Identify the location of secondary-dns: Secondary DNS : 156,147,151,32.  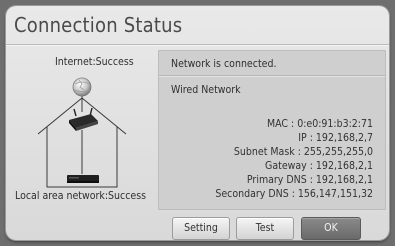
(294, 194).